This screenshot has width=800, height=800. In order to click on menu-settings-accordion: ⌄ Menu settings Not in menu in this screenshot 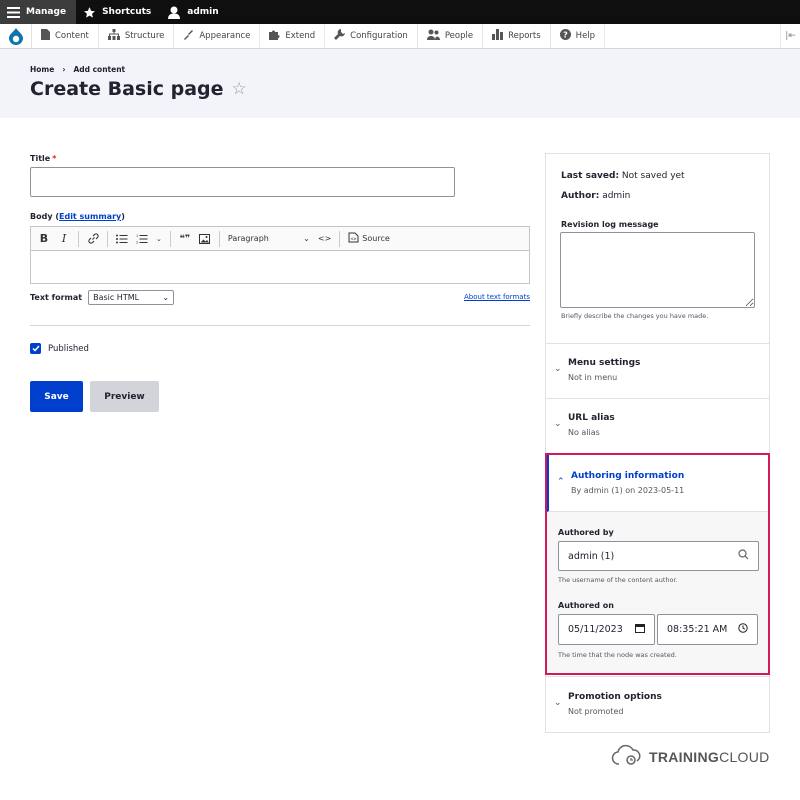, I will do `click(657, 370)`.